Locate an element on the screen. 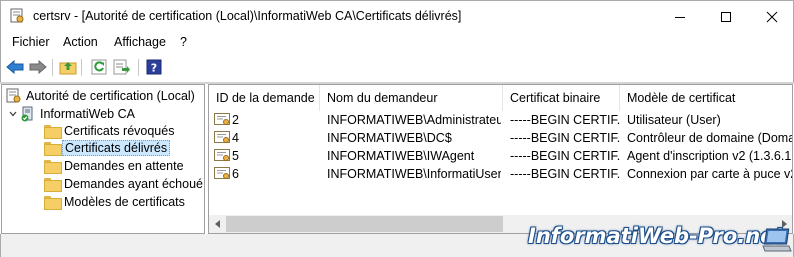 The image size is (794, 257). close-button is located at coordinates (771, 16).